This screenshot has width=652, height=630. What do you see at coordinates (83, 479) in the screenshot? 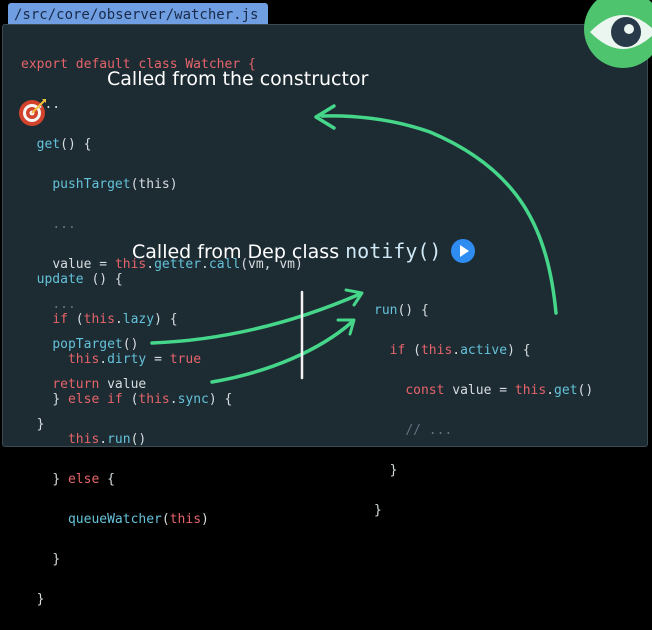
I see `code-line: } else {` at bounding box center [83, 479].